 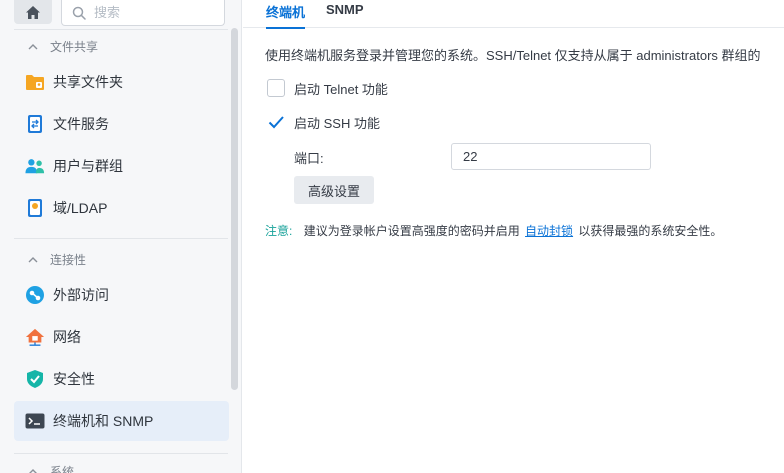 I want to click on search-icon, so click(x=79, y=13).